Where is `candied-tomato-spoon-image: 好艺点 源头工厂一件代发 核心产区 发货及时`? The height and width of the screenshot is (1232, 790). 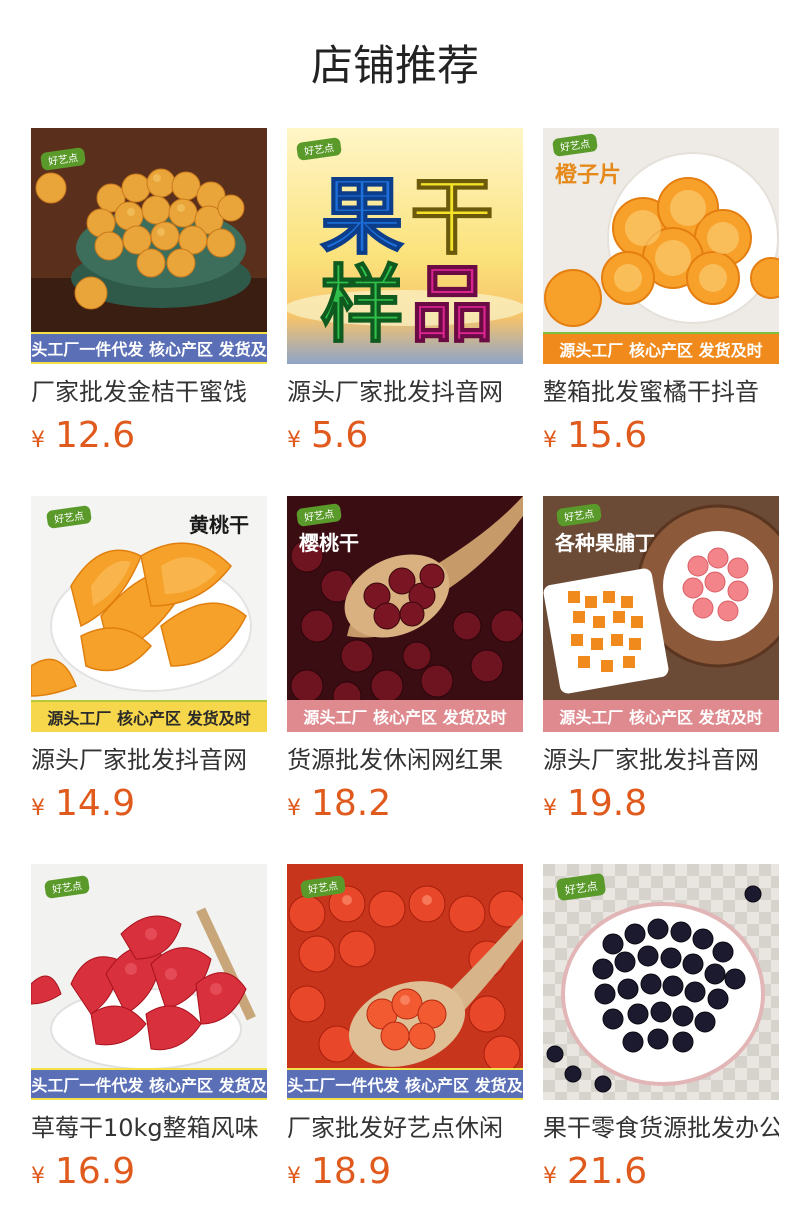 candied-tomato-spoon-image: 好艺点 源头工厂一件代发 核心产区 发货及时 is located at coordinates (405, 982).